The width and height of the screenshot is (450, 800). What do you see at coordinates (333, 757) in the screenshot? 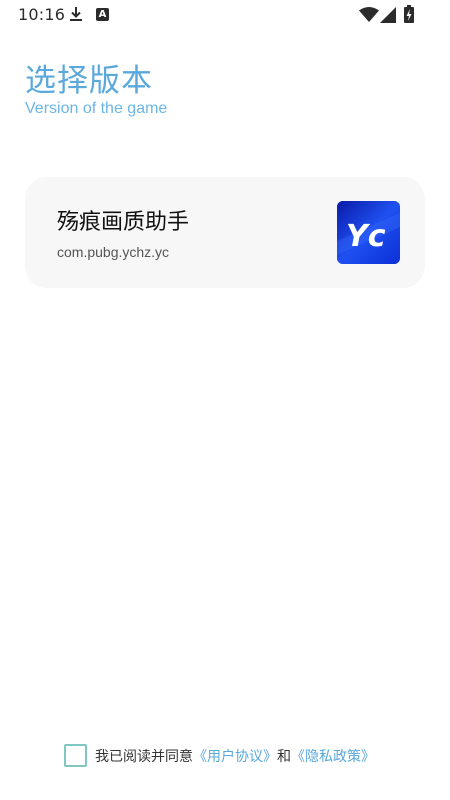
I see `privacy-policy-link: 《隐私政策》` at bounding box center [333, 757].